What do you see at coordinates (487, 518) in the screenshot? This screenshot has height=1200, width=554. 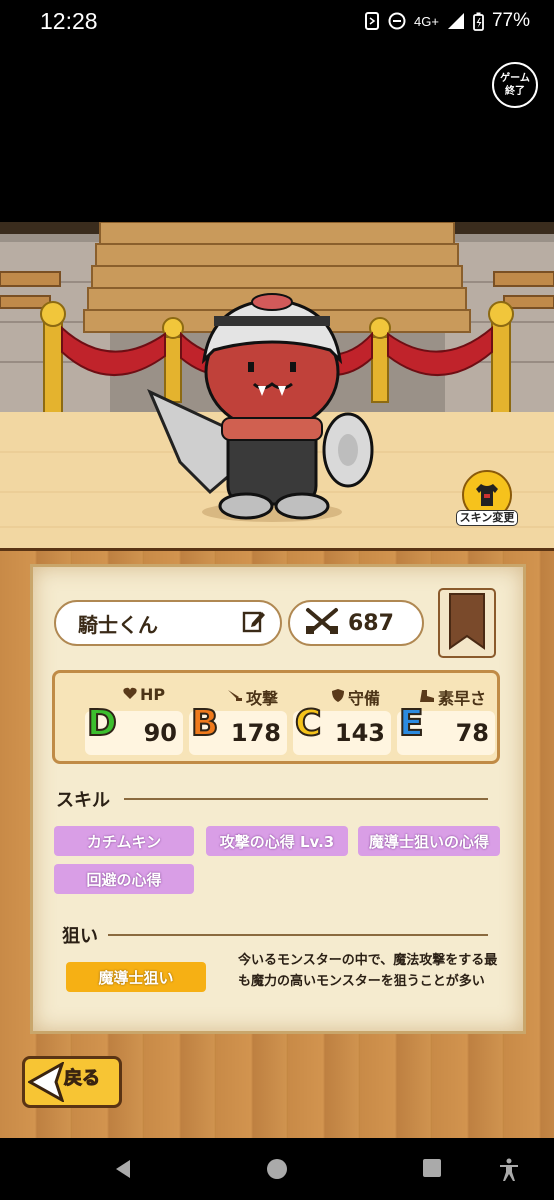 I see `skin-change-label: スキン変更` at bounding box center [487, 518].